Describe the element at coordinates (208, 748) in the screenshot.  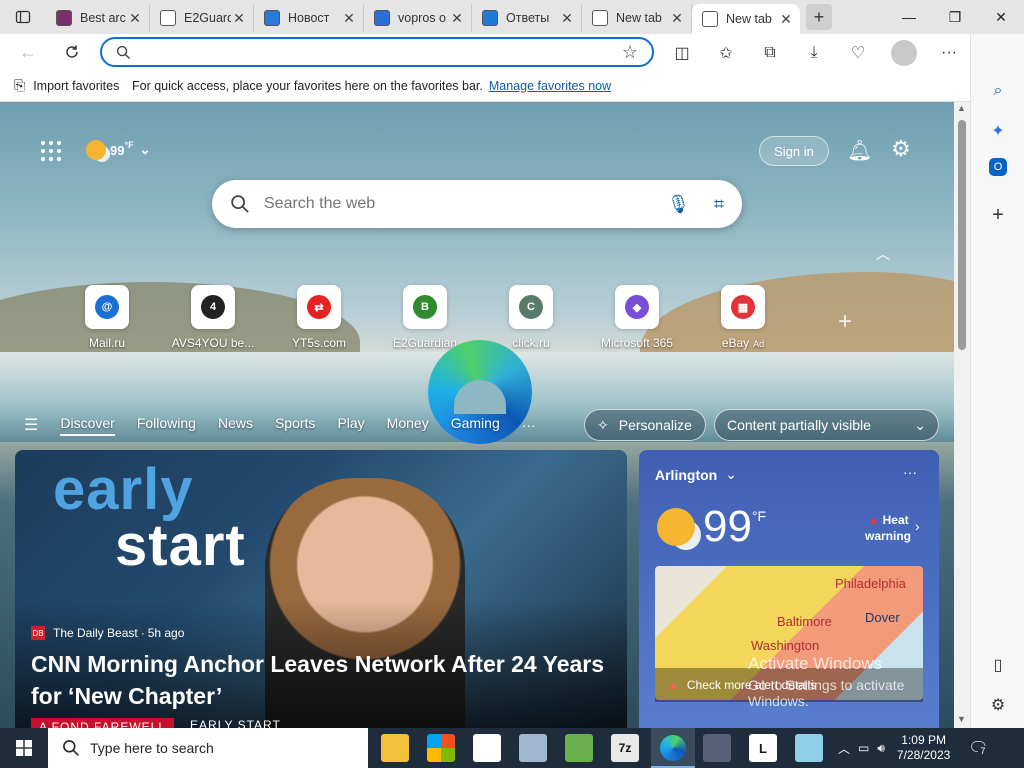
I see `taskbar-search-box: Type here to search` at that location.